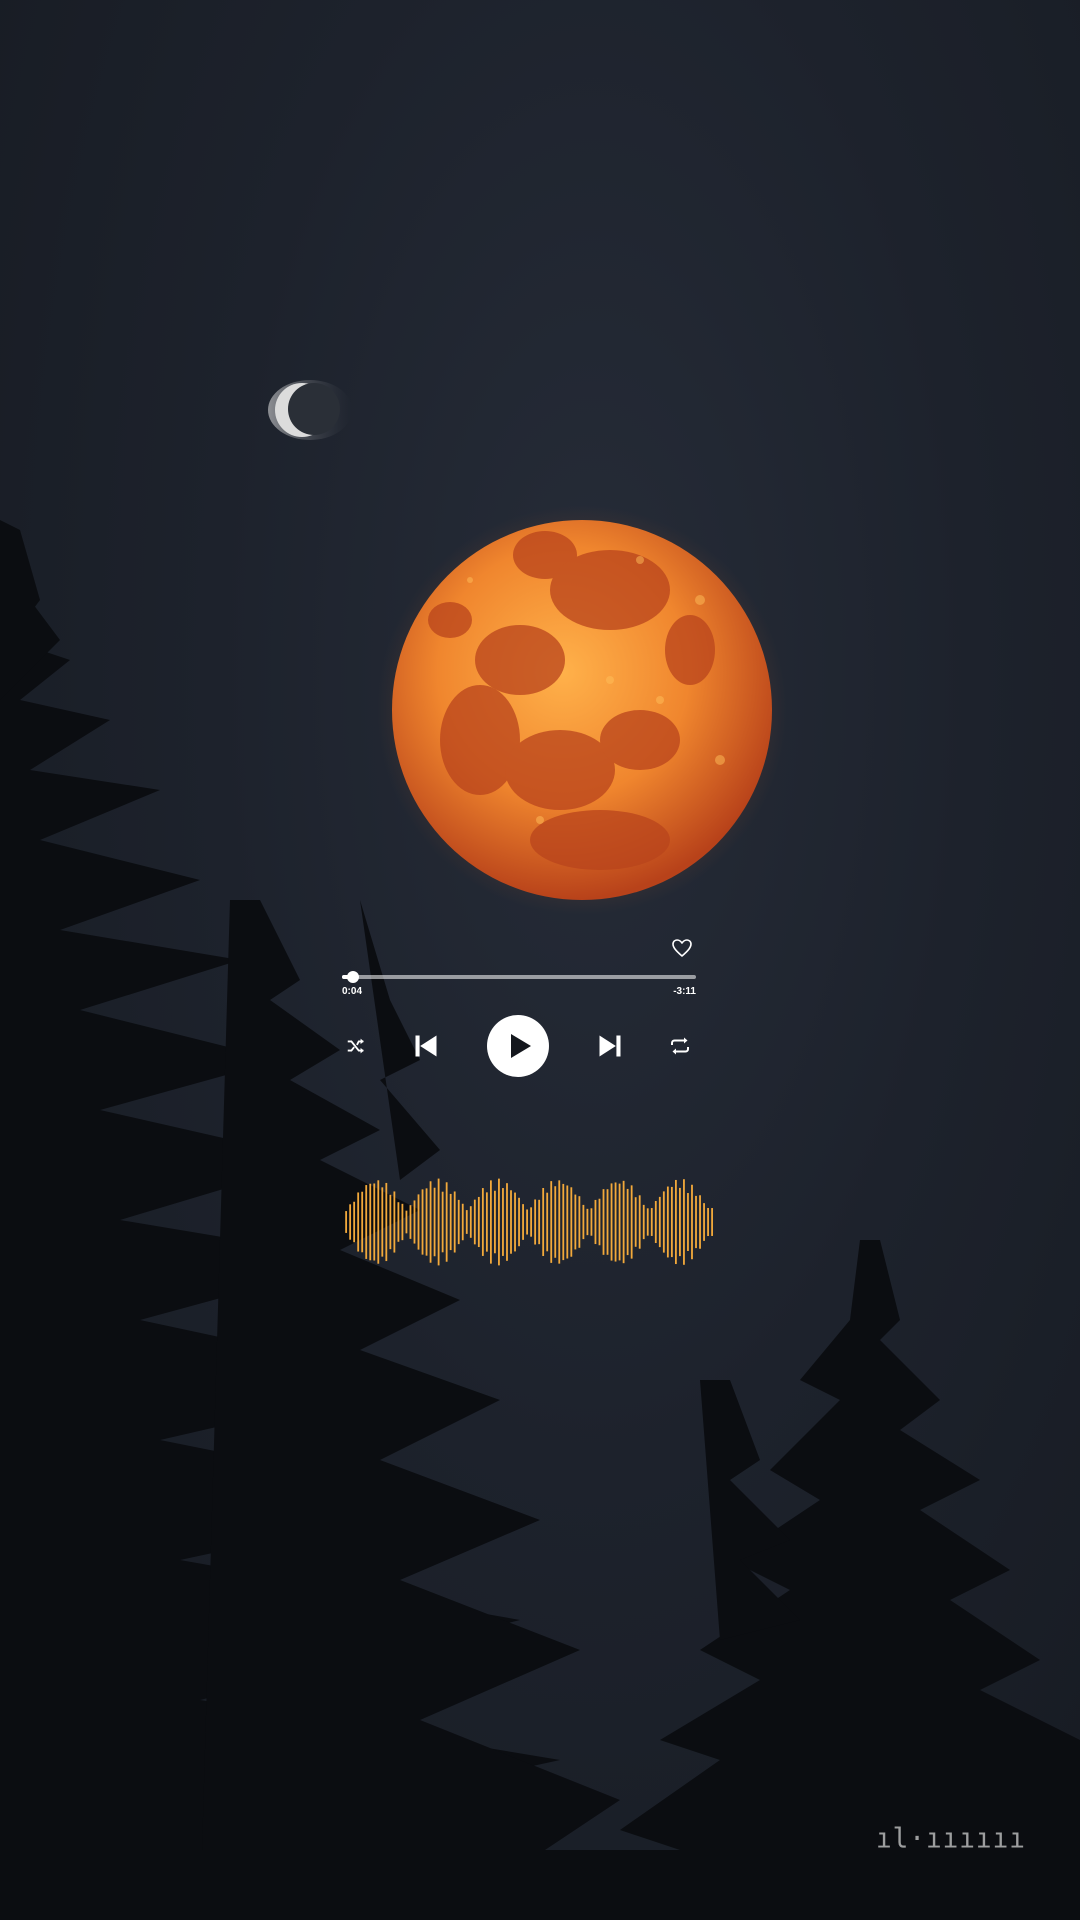  I want to click on player-controls: 0:04 -3:11, so click(518, 1010).